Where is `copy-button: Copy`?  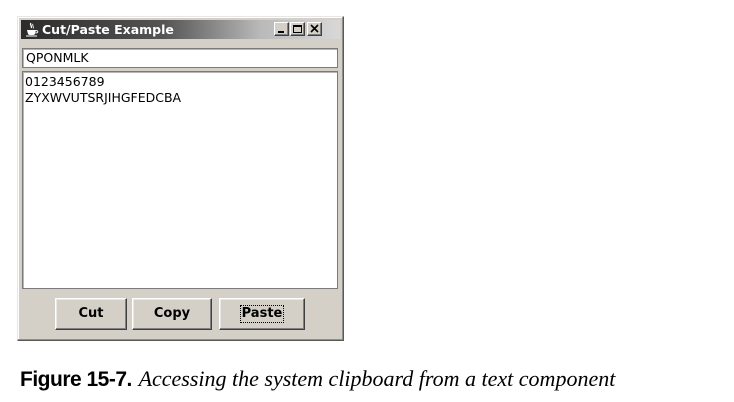 copy-button: Copy is located at coordinates (172, 314).